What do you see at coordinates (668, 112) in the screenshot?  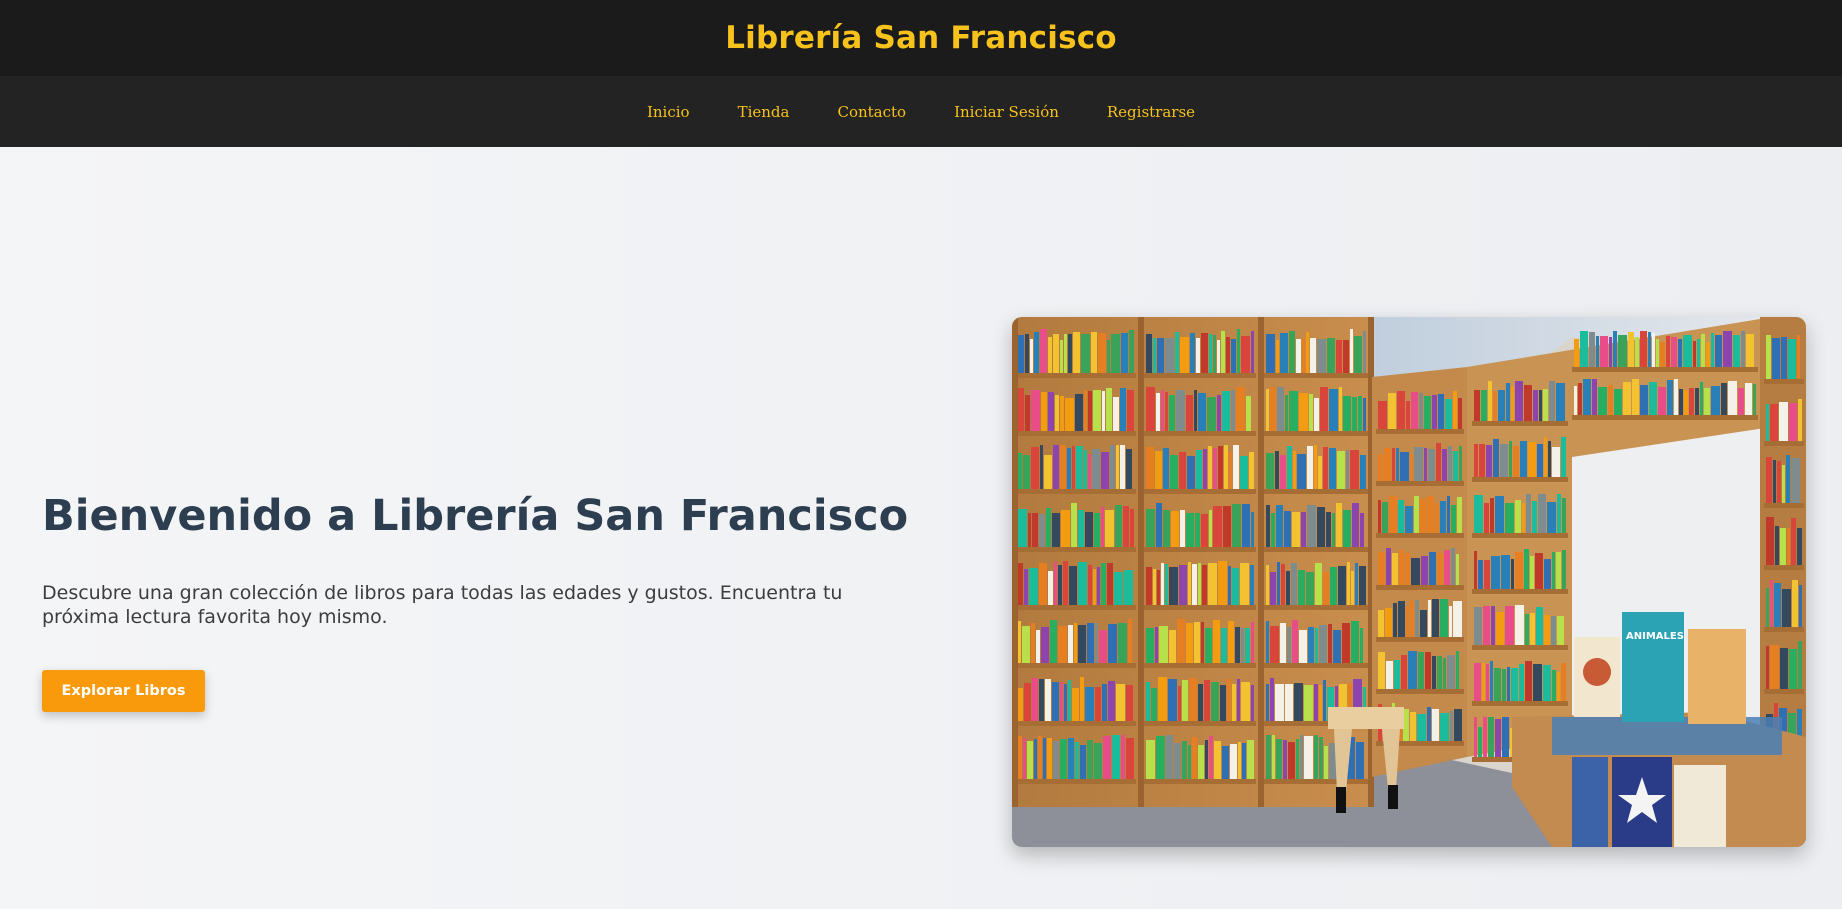 I see `nav-item-inicio: Inicio` at bounding box center [668, 112].